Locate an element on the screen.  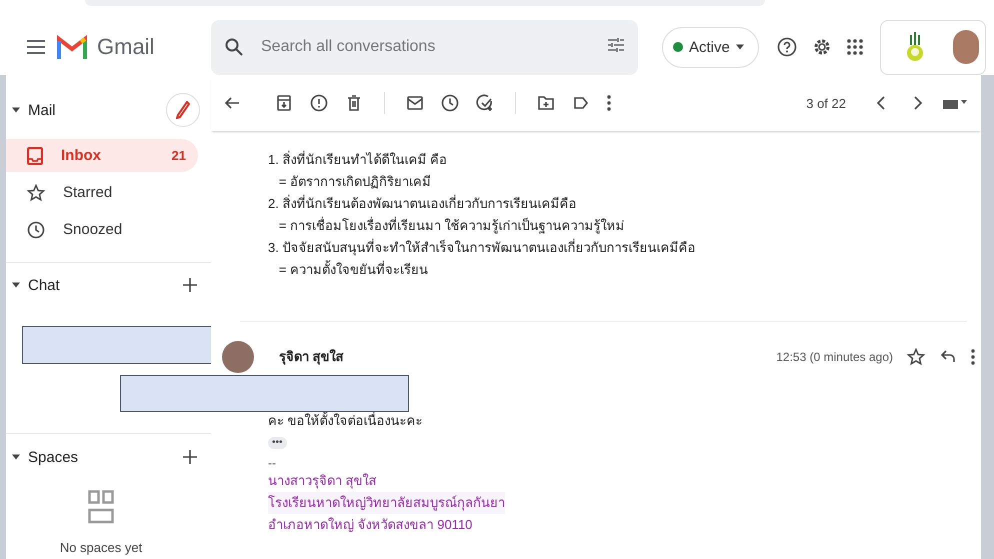
search-icon is located at coordinates (234, 47).